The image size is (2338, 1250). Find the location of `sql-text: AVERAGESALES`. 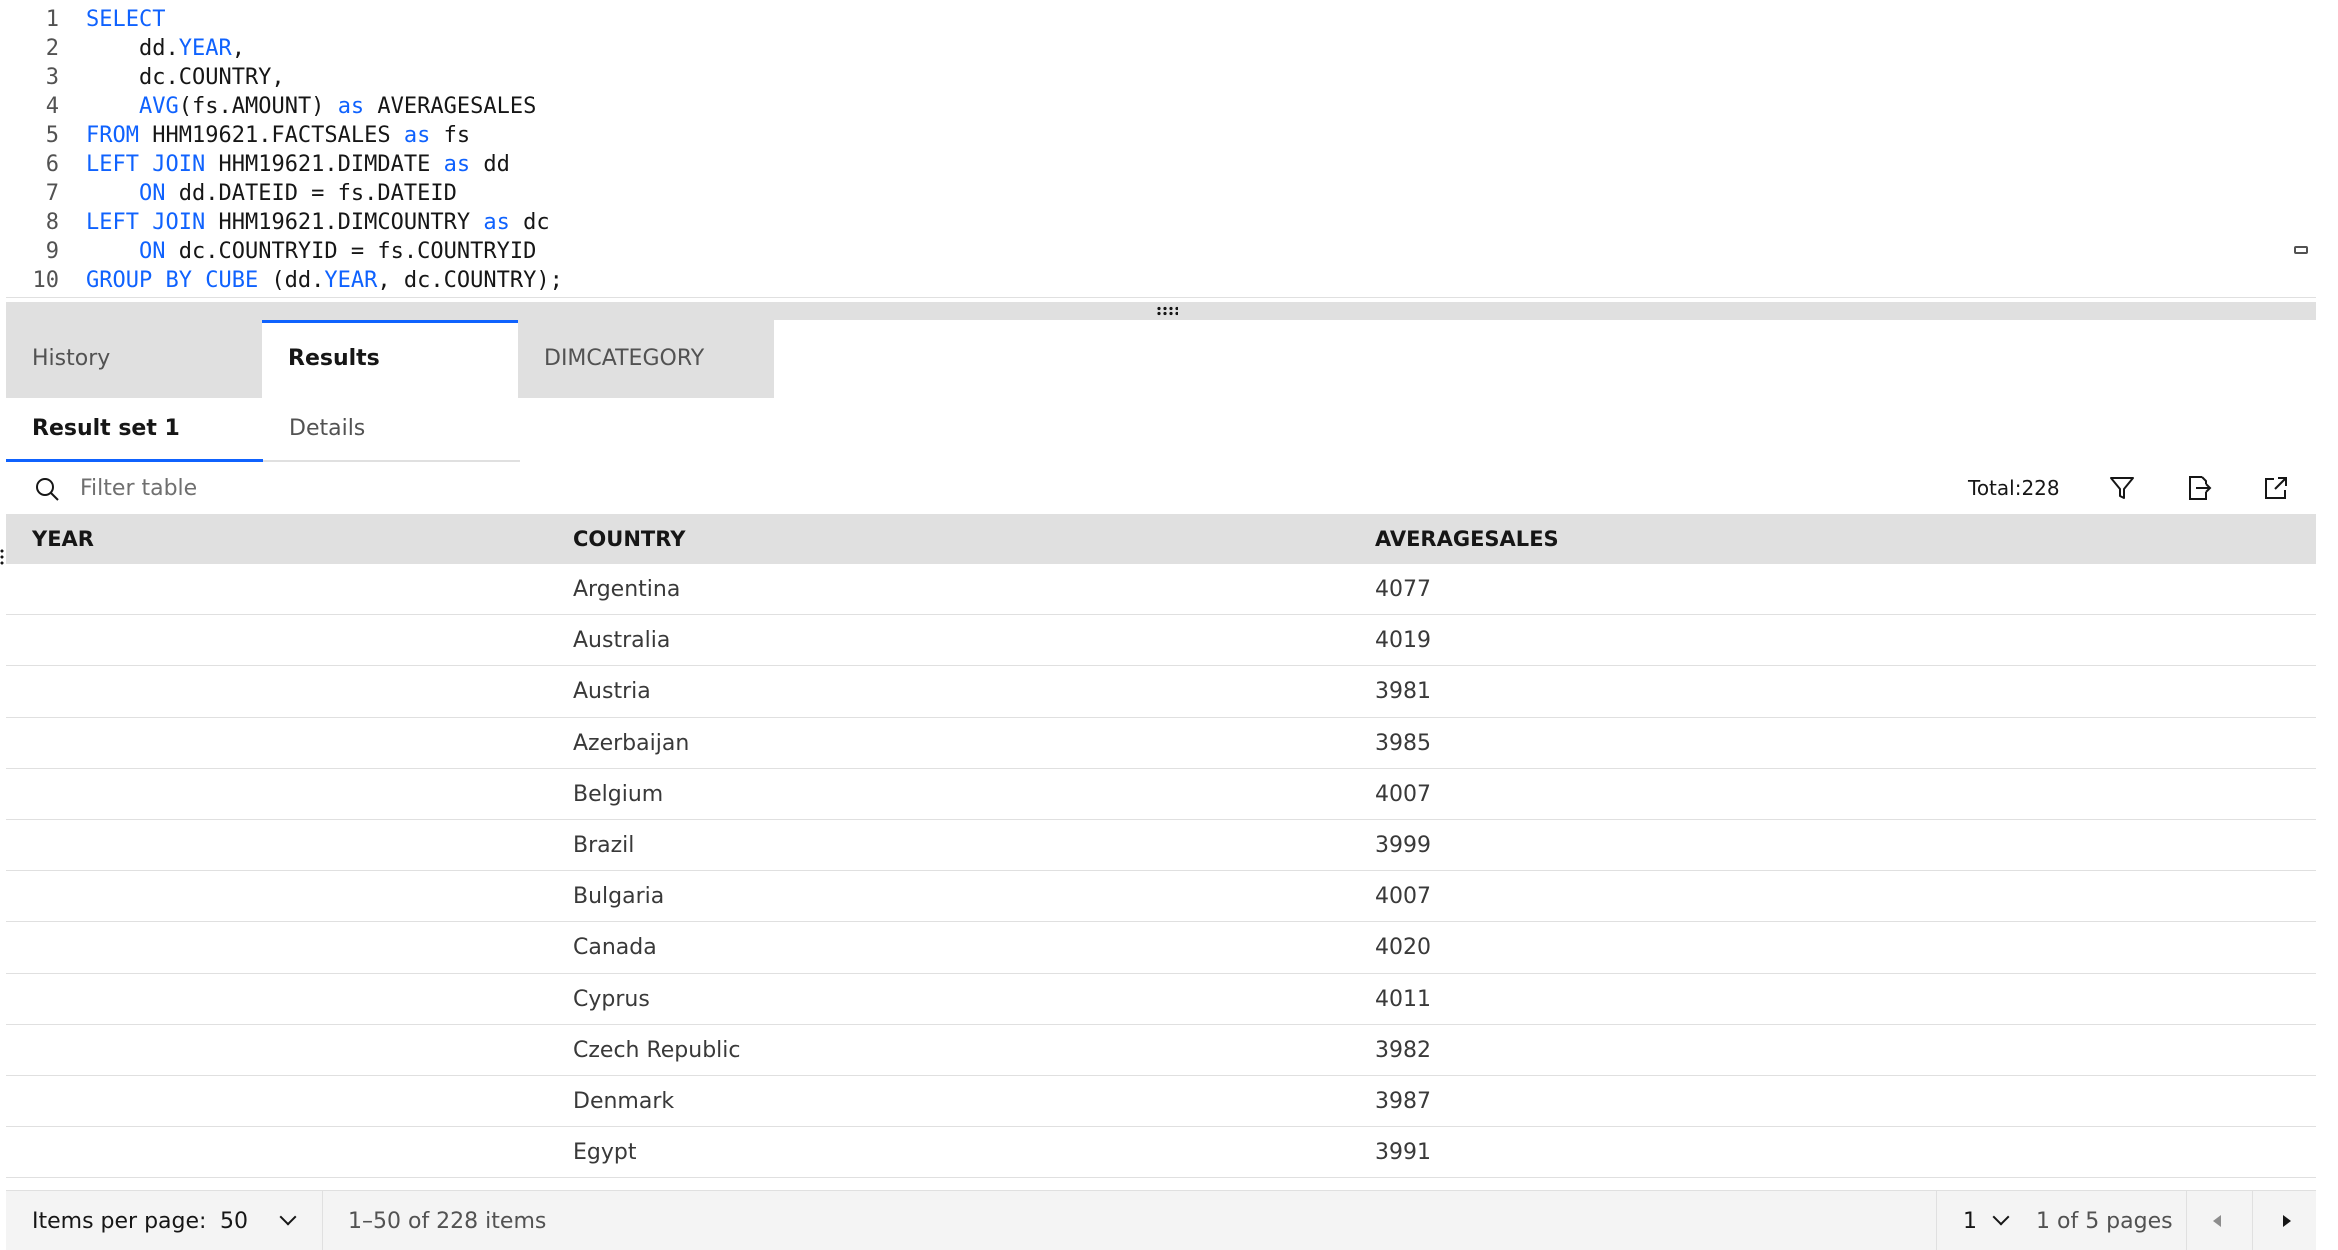

sql-text: AVERAGESALES is located at coordinates (450, 106).